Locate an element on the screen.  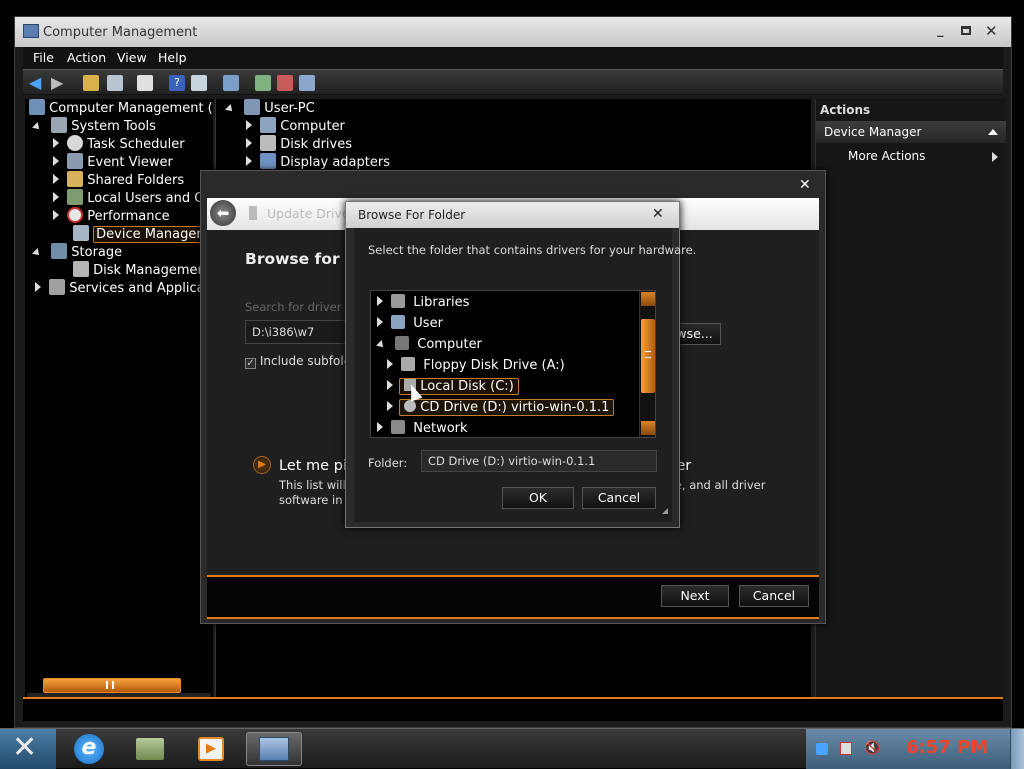
menu-action: Action is located at coordinates (86, 57).